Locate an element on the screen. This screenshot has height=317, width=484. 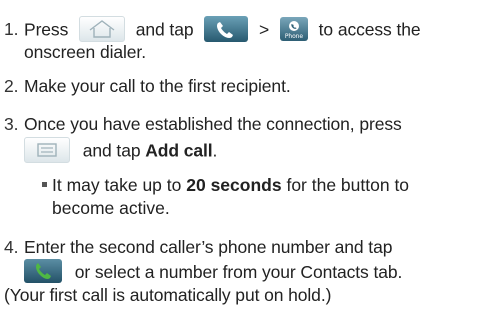
step-text: Make your call to the first recipient. is located at coordinates (157, 86).